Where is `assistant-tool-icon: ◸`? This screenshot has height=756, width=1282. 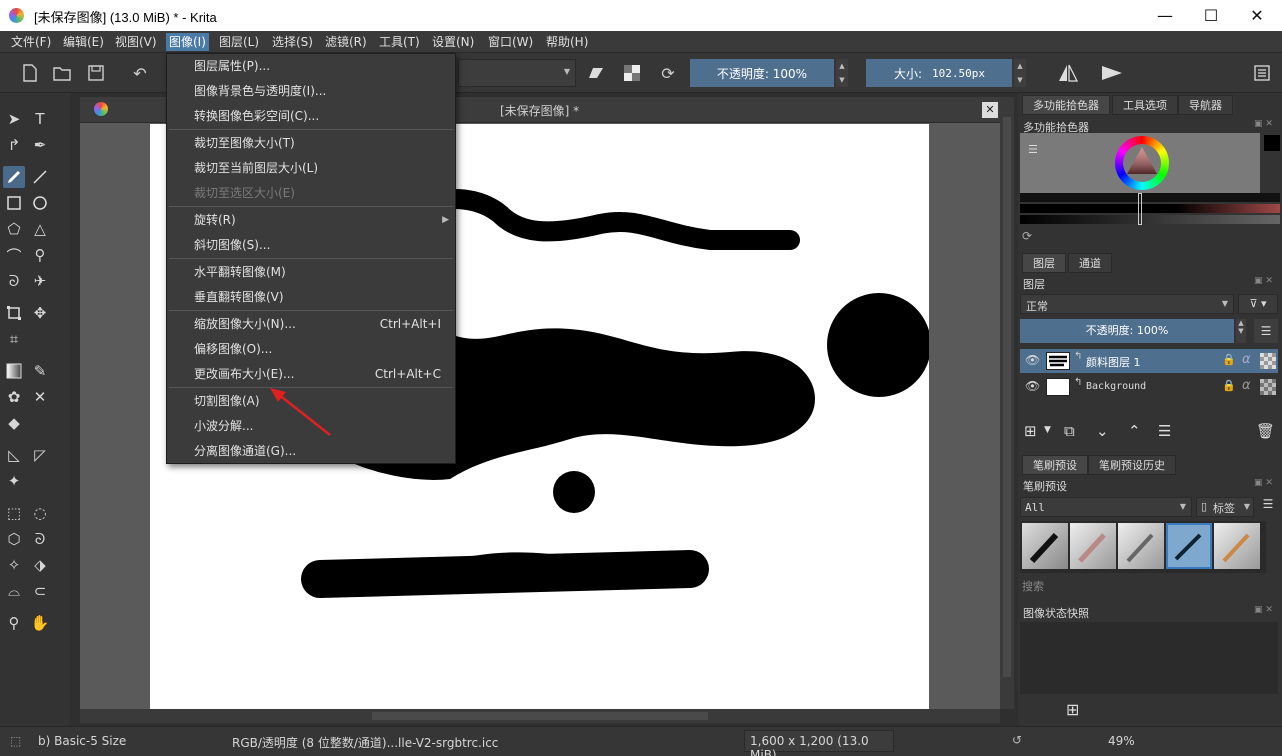
assistant-tool-icon: ◸ is located at coordinates (40, 455).